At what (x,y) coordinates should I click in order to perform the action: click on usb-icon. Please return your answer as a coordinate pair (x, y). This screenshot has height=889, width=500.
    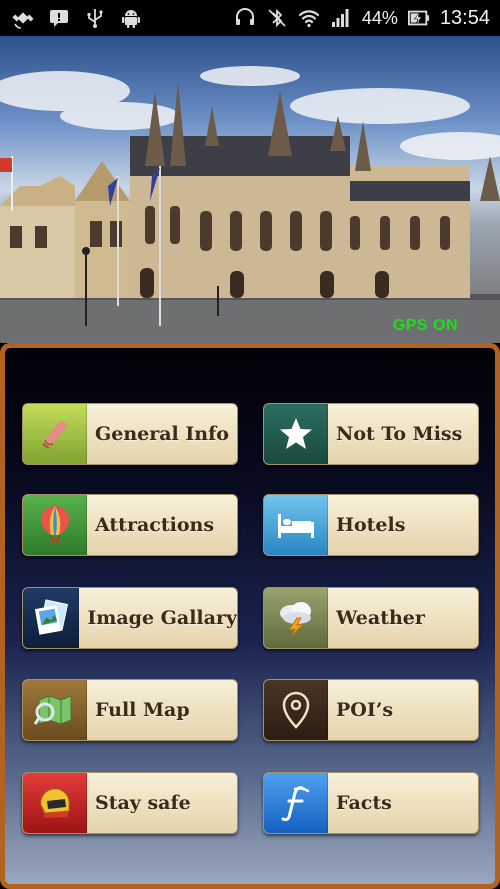
    Looking at the image, I should click on (95, 18).